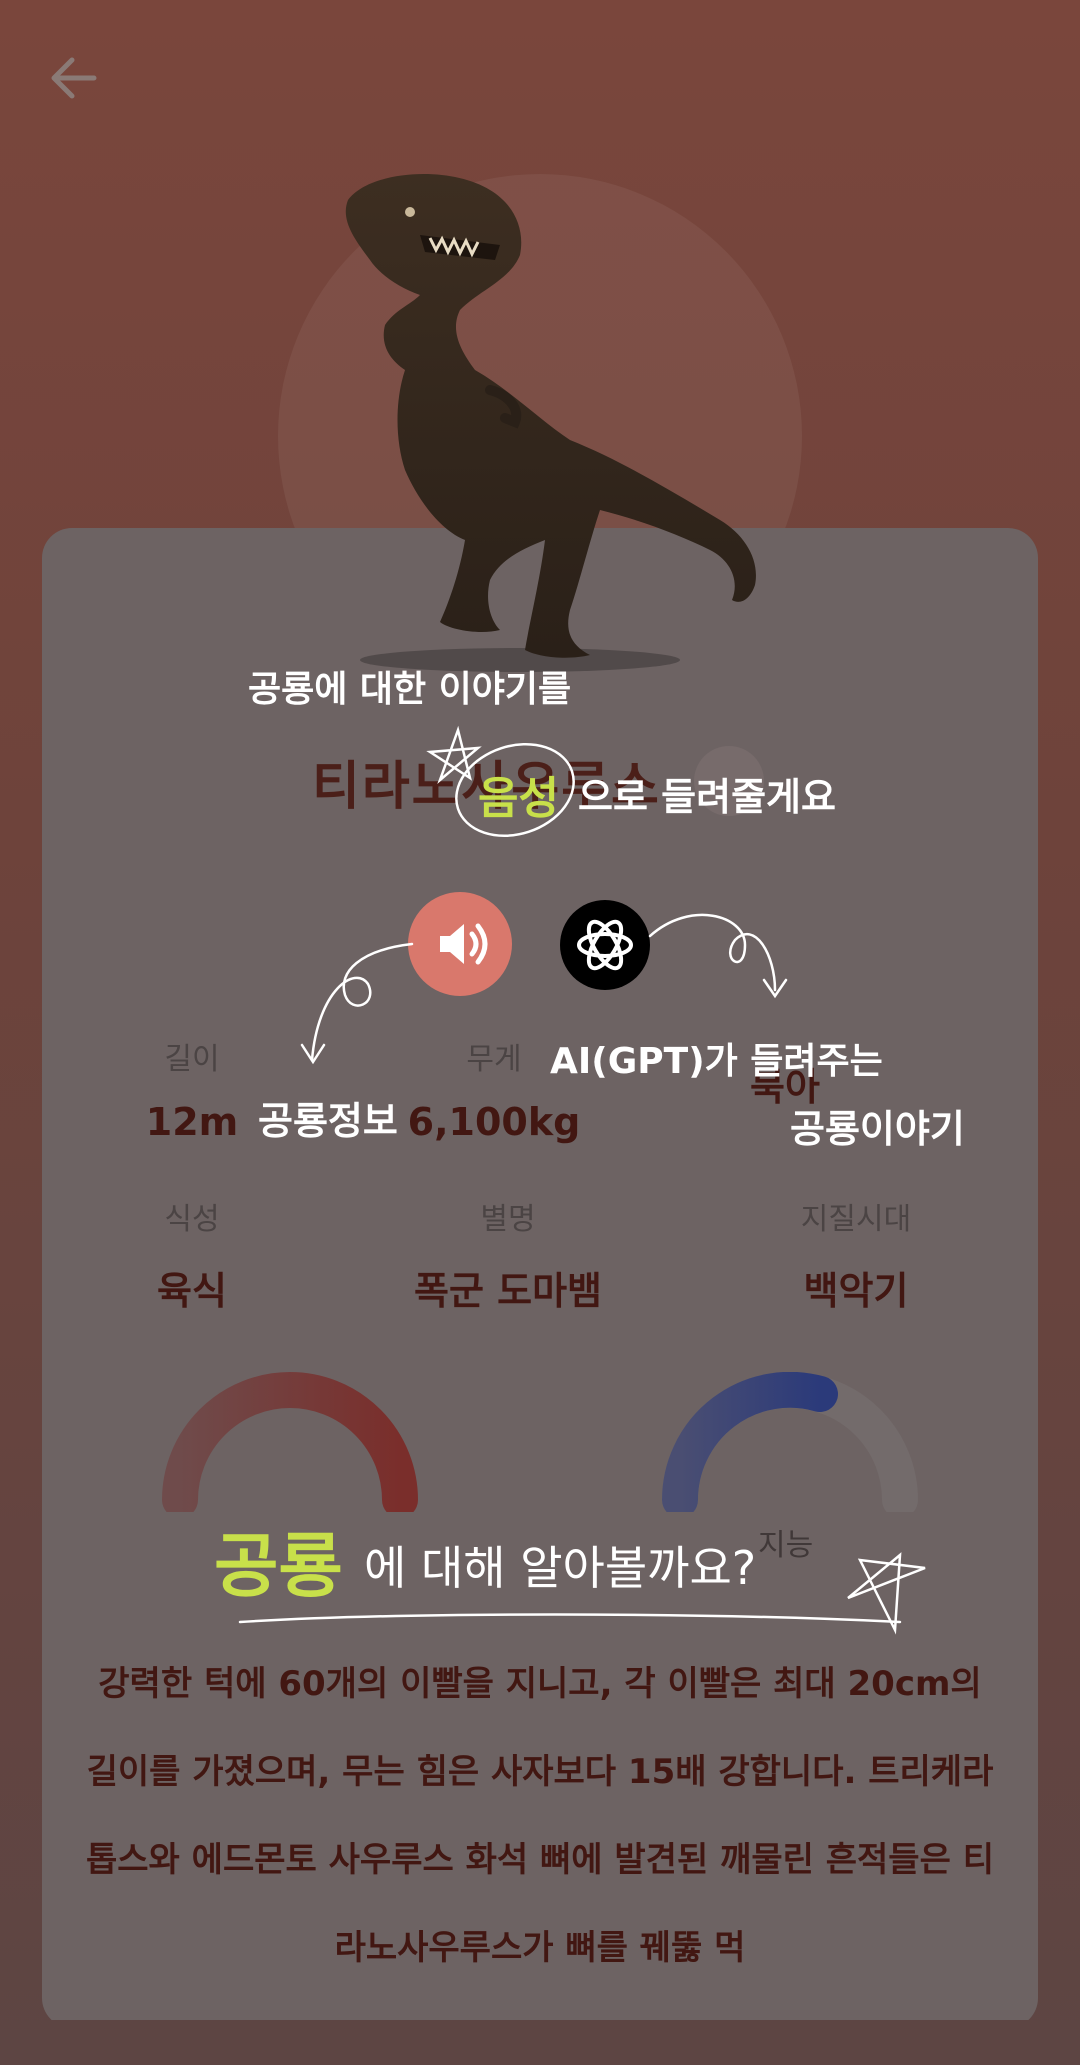 The image size is (1080, 2065). I want to click on stat-value: 백악기, so click(856, 1291).